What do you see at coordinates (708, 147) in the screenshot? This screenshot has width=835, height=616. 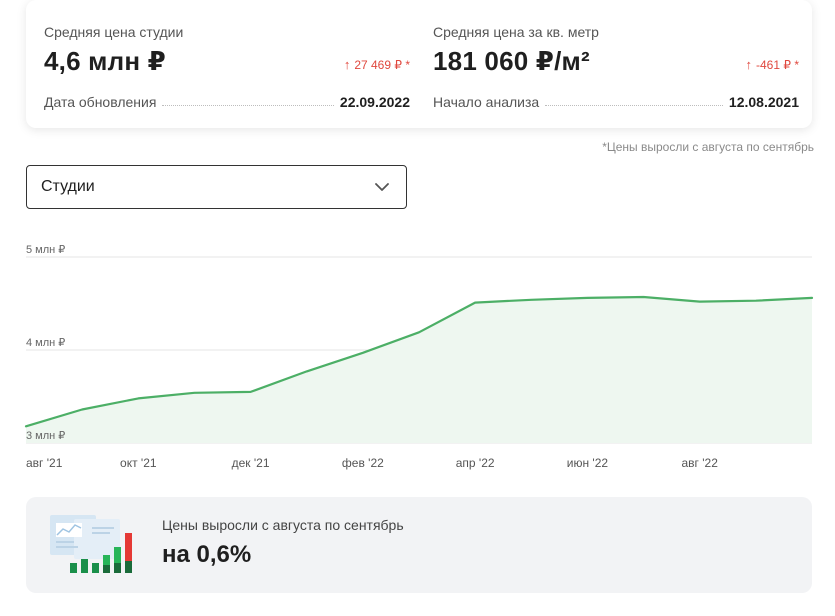 I see `footnote: *Цены выросли с августа по сентябрь` at bounding box center [708, 147].